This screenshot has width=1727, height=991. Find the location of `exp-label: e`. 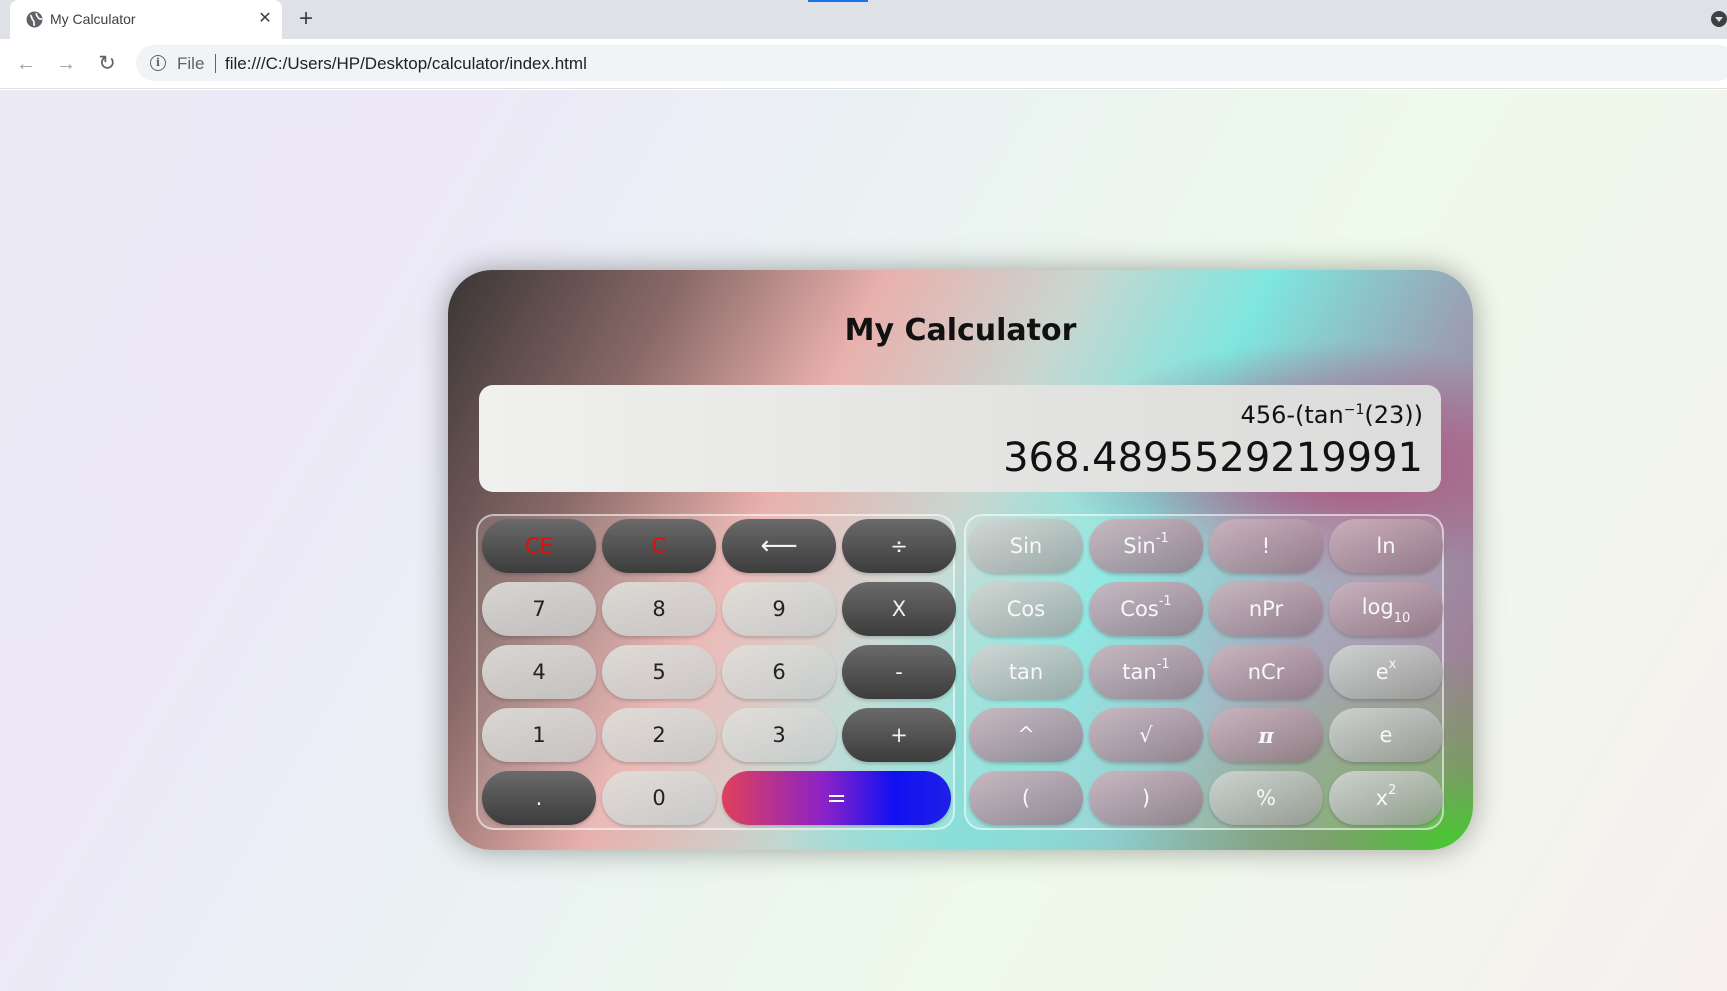

exp-label: e is located at coordinates (1382, 672).